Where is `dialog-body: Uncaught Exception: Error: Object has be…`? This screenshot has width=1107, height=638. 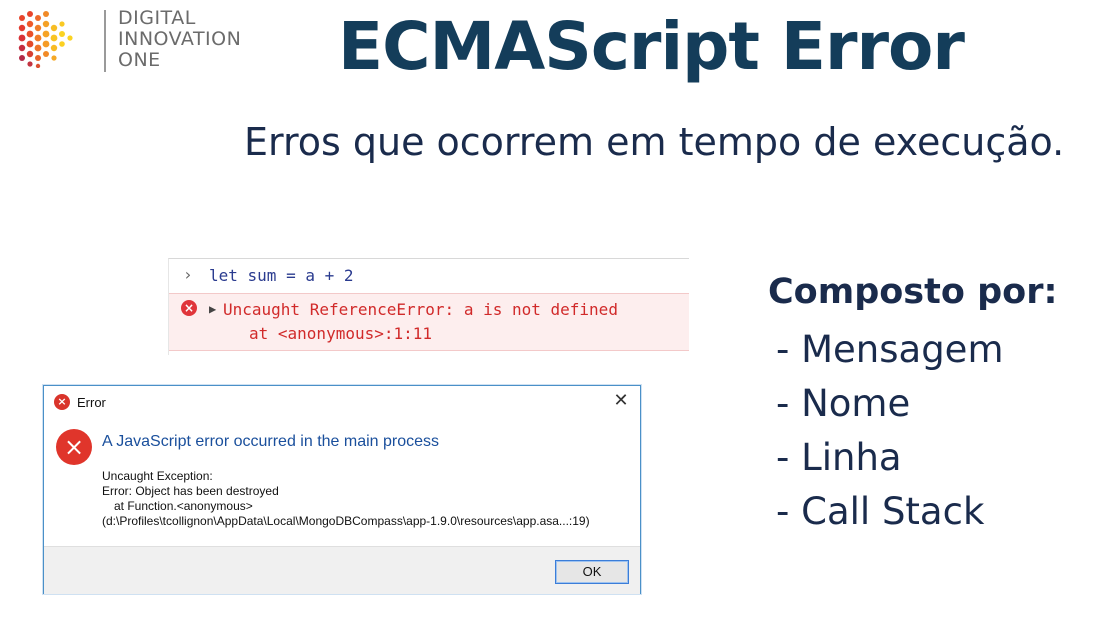 dialog-body: Uncaught Exception: Error: Object has be… is located at coordinates (346, 499).